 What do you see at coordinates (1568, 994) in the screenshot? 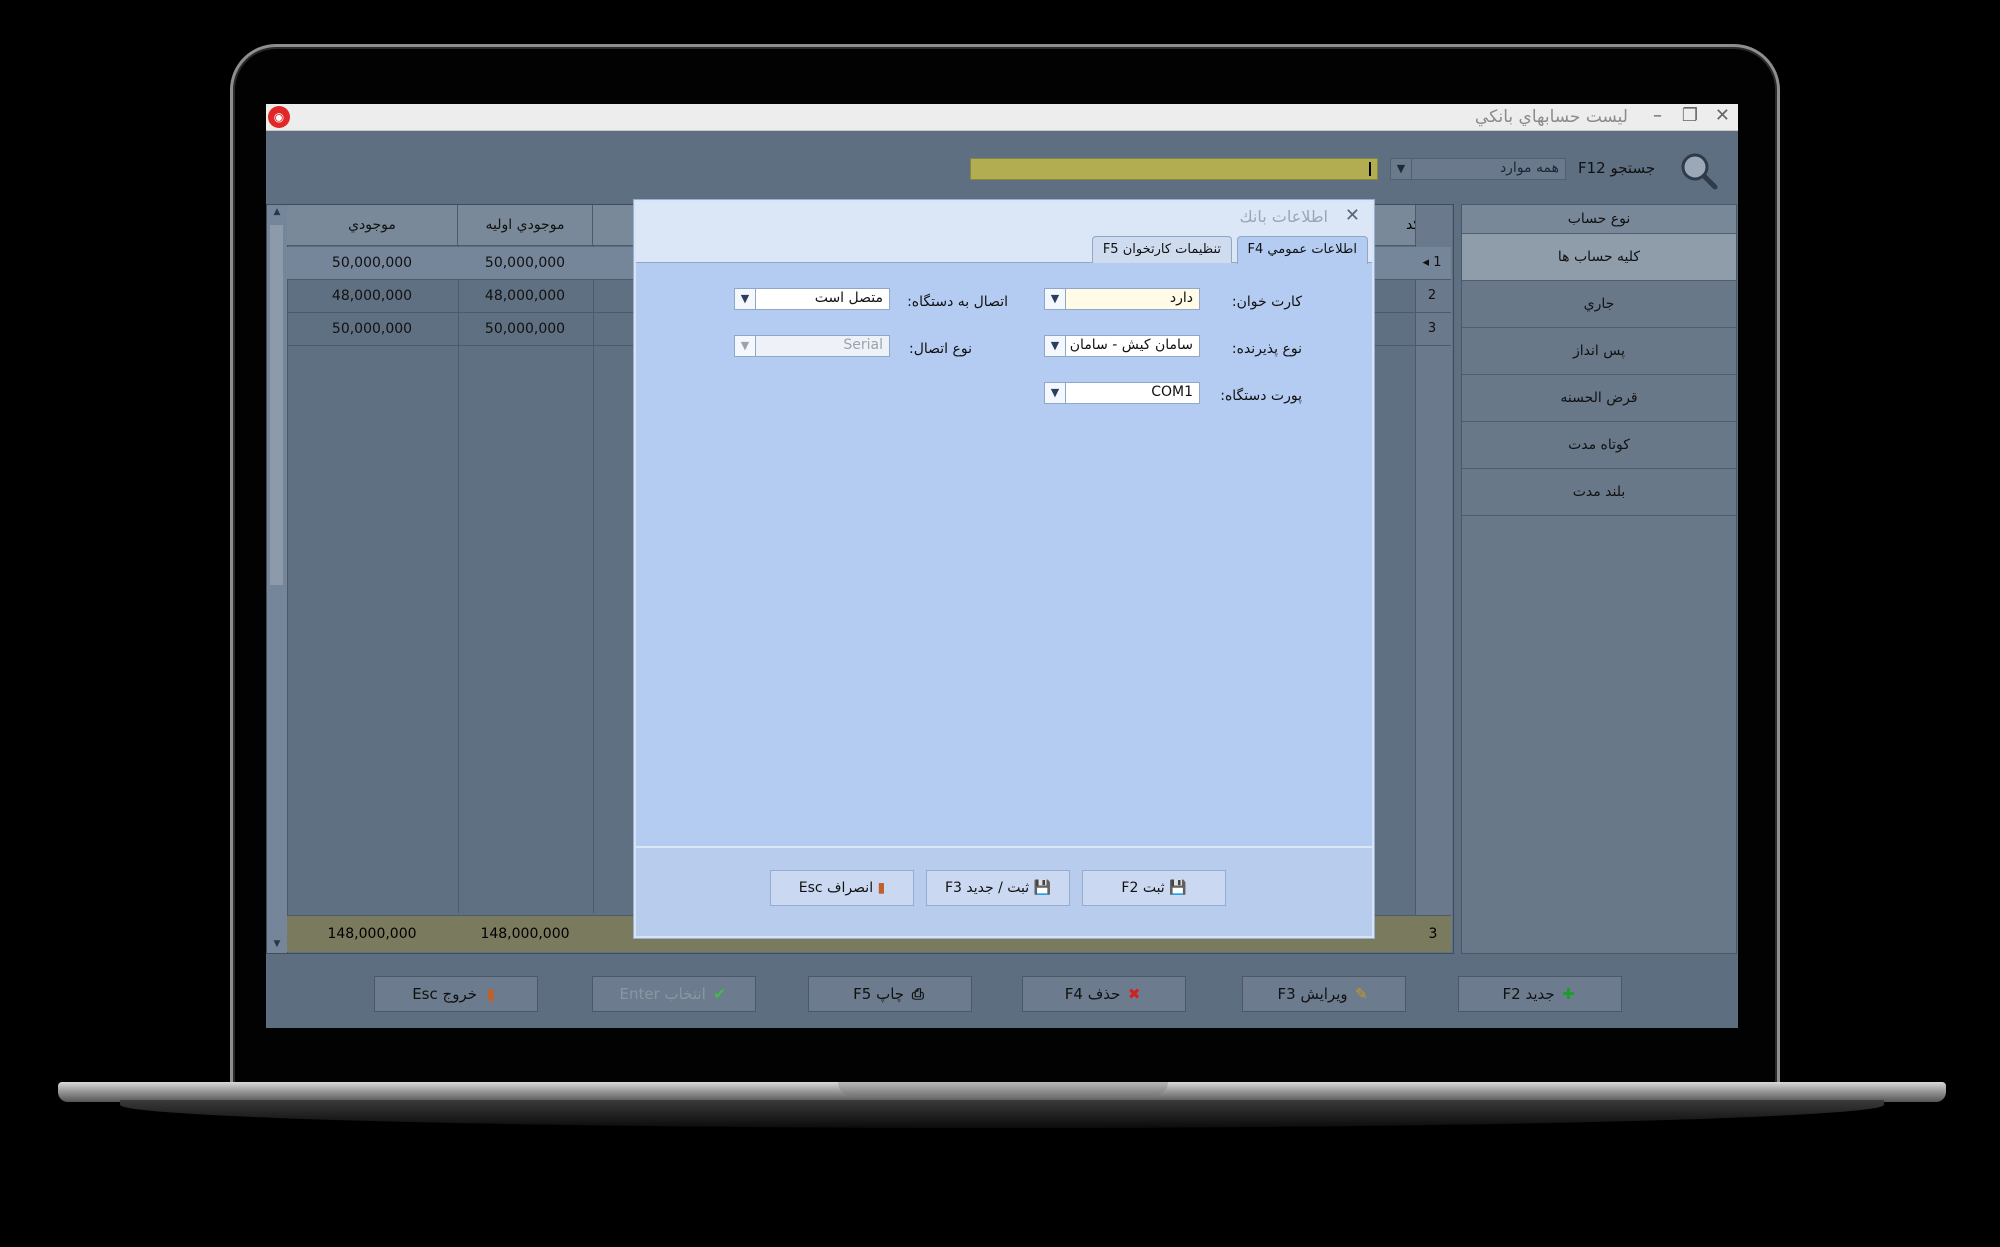
I see `plus-icon: ✚` at bounding box center [1568, 994].